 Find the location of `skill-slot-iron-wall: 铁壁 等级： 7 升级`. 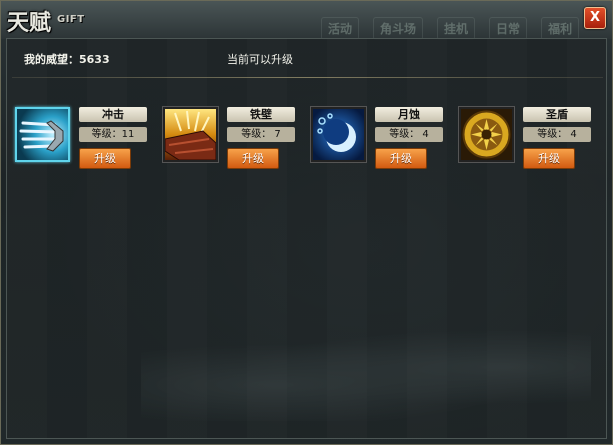

skill-slot-iron-wall: 铁壁 等级： 7 升级 is located at coordinates (233, 140).